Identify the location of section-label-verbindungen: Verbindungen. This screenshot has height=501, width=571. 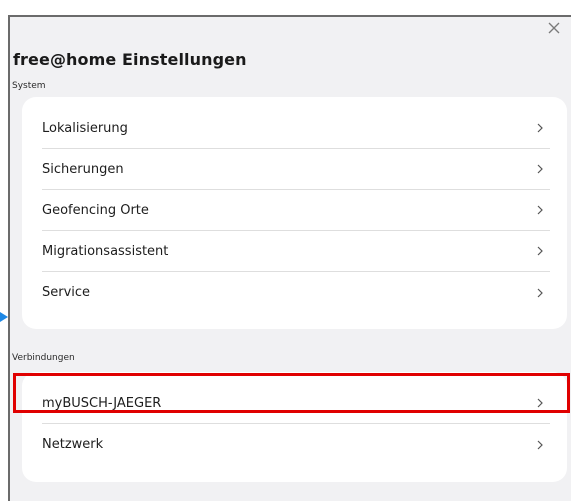
(43, 358).